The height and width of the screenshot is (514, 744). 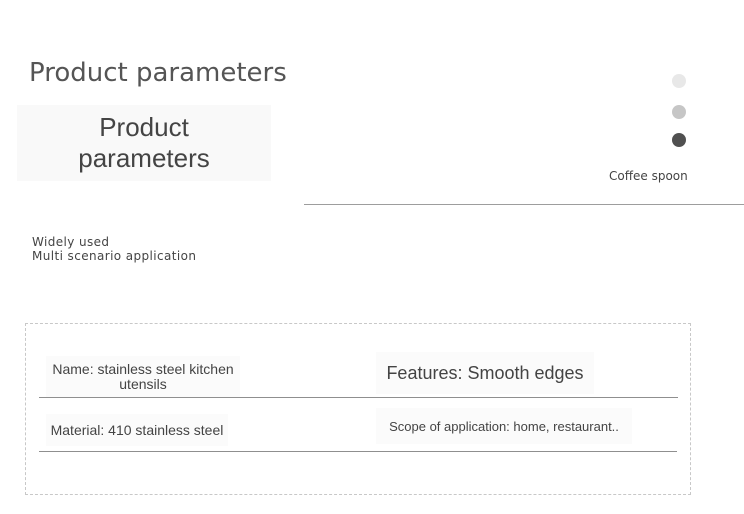 I want to click on title-banner-text: Product parameters, so click(x=144, y=142).